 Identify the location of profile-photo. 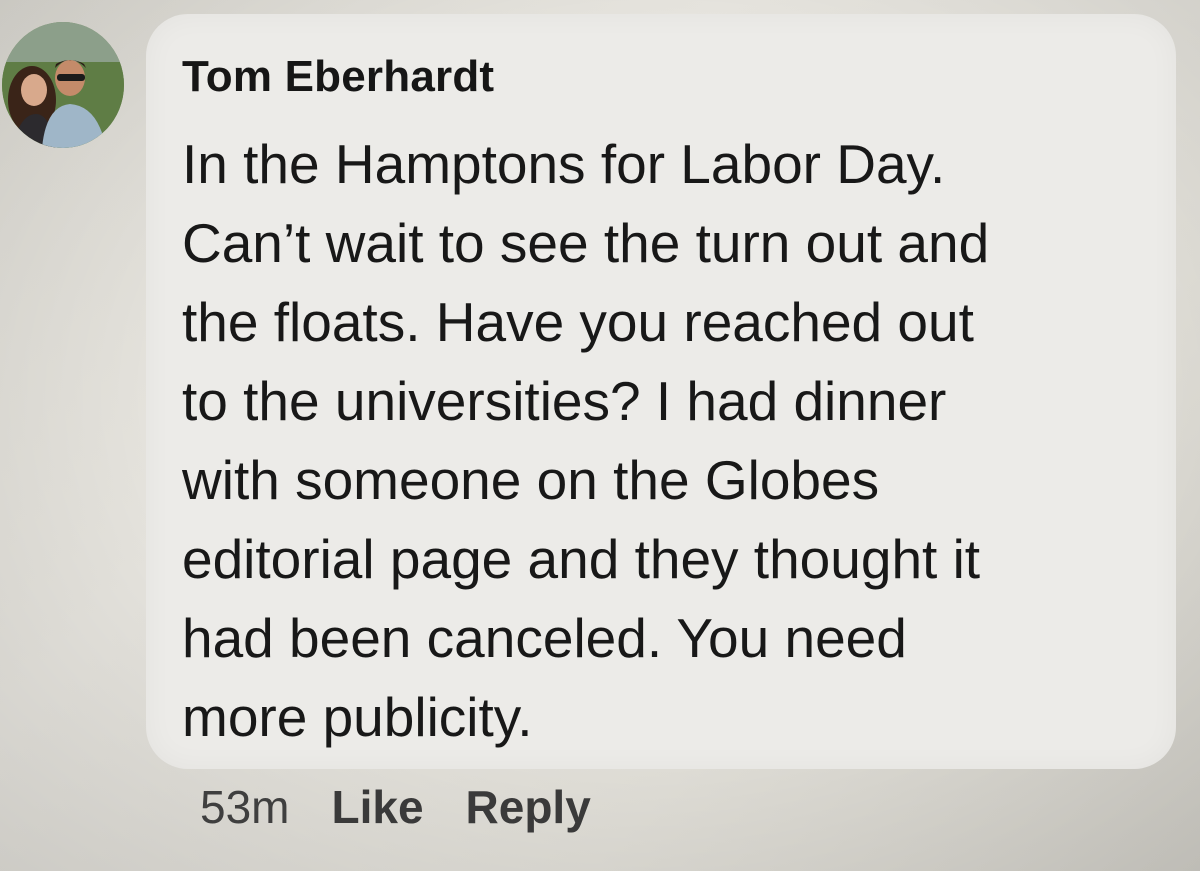
(63, 85).